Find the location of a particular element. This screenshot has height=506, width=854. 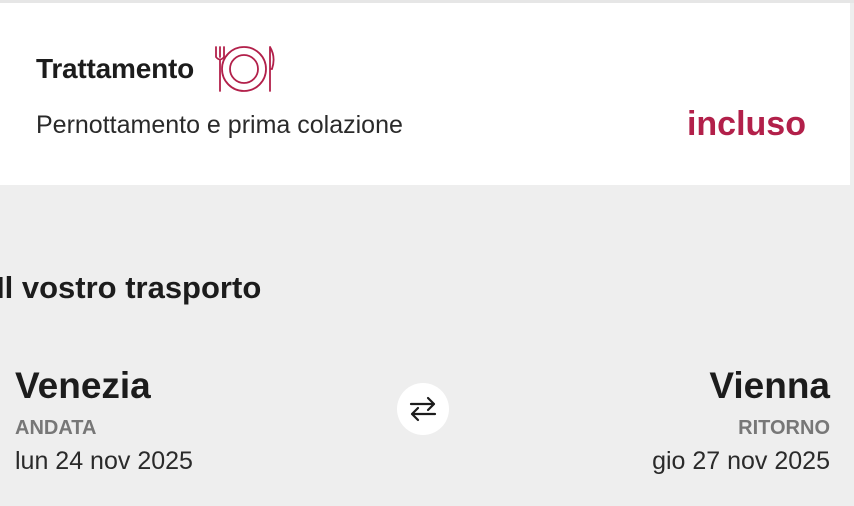

swap-direction-button is located at coordinates (423, 409).